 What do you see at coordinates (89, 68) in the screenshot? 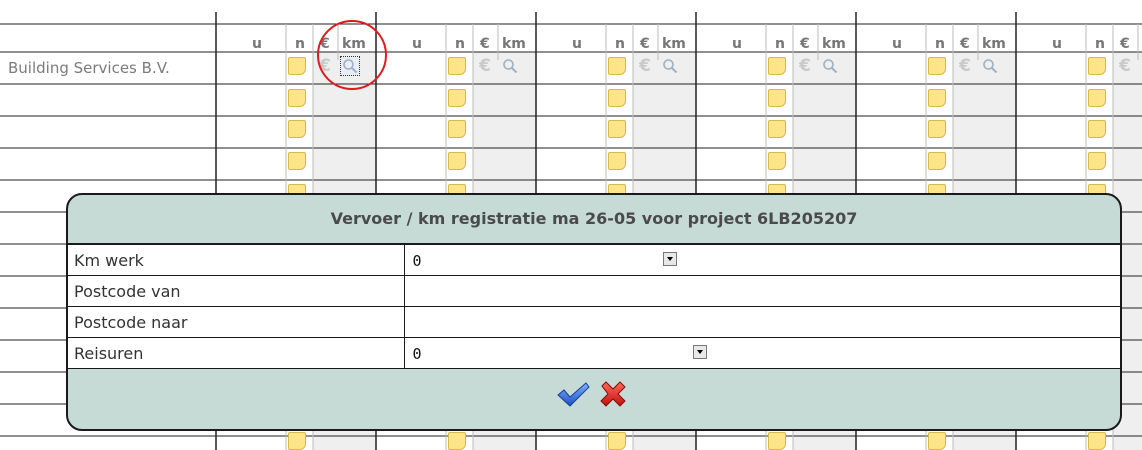
I see `row-label-company: Building Services B.V.` at bounding box center [89, 68].